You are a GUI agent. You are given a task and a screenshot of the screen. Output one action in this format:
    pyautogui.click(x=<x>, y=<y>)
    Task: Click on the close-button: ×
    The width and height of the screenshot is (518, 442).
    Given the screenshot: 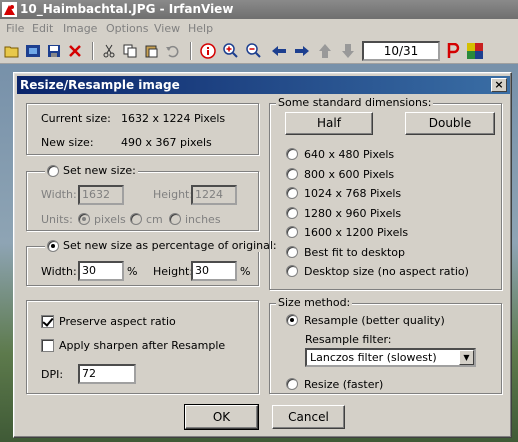 What is the action you would take?
    pyautogui.click(x=499, y=85)
    